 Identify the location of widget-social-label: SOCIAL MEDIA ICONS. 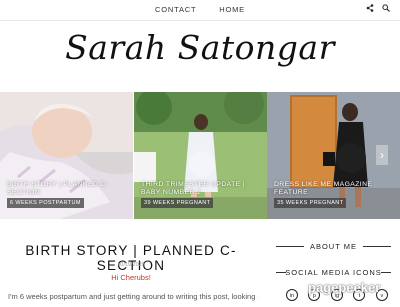
(333, 272).